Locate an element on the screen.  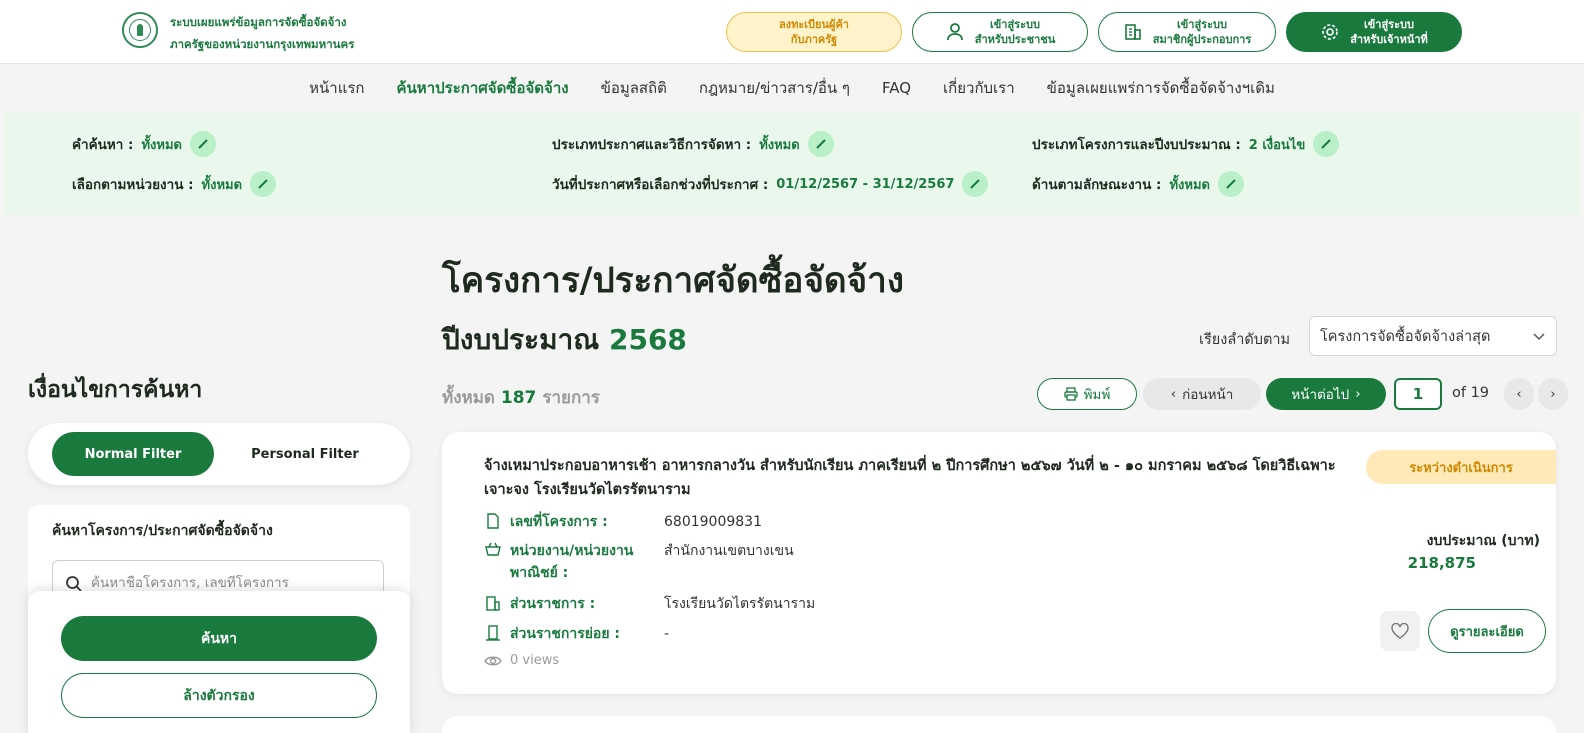
personal-filter-tab: Personal Filter is located at coordinates (305, 454).